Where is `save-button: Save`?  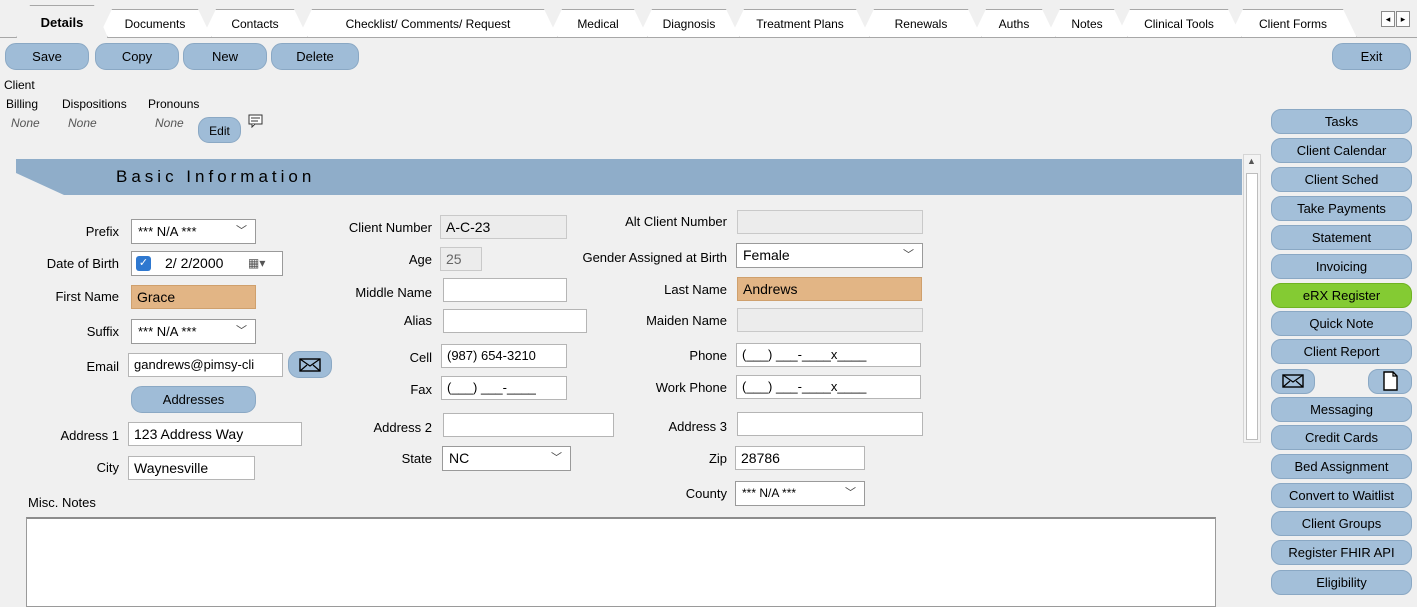
save-button: Save is located at coordinates (47, 56).